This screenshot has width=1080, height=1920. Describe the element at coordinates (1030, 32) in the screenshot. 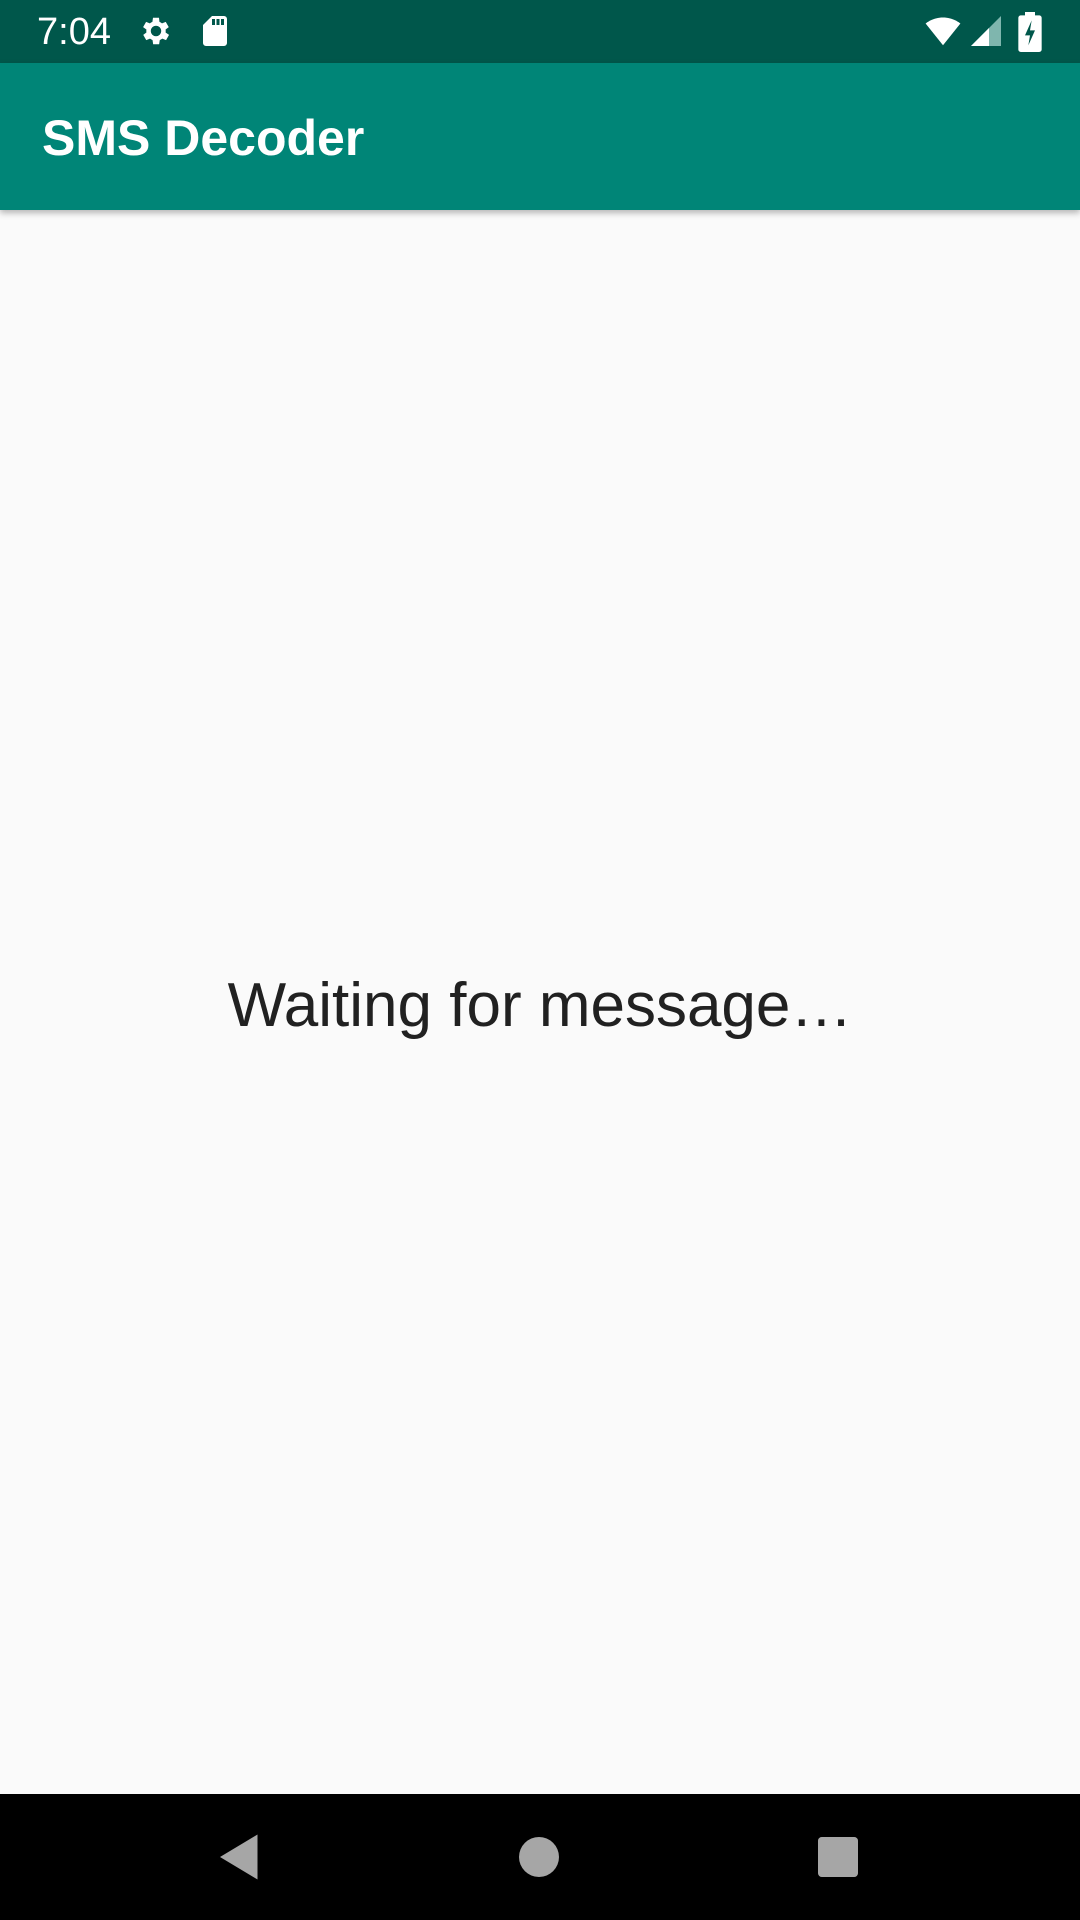

I see `battery-charging-icon` at that location.